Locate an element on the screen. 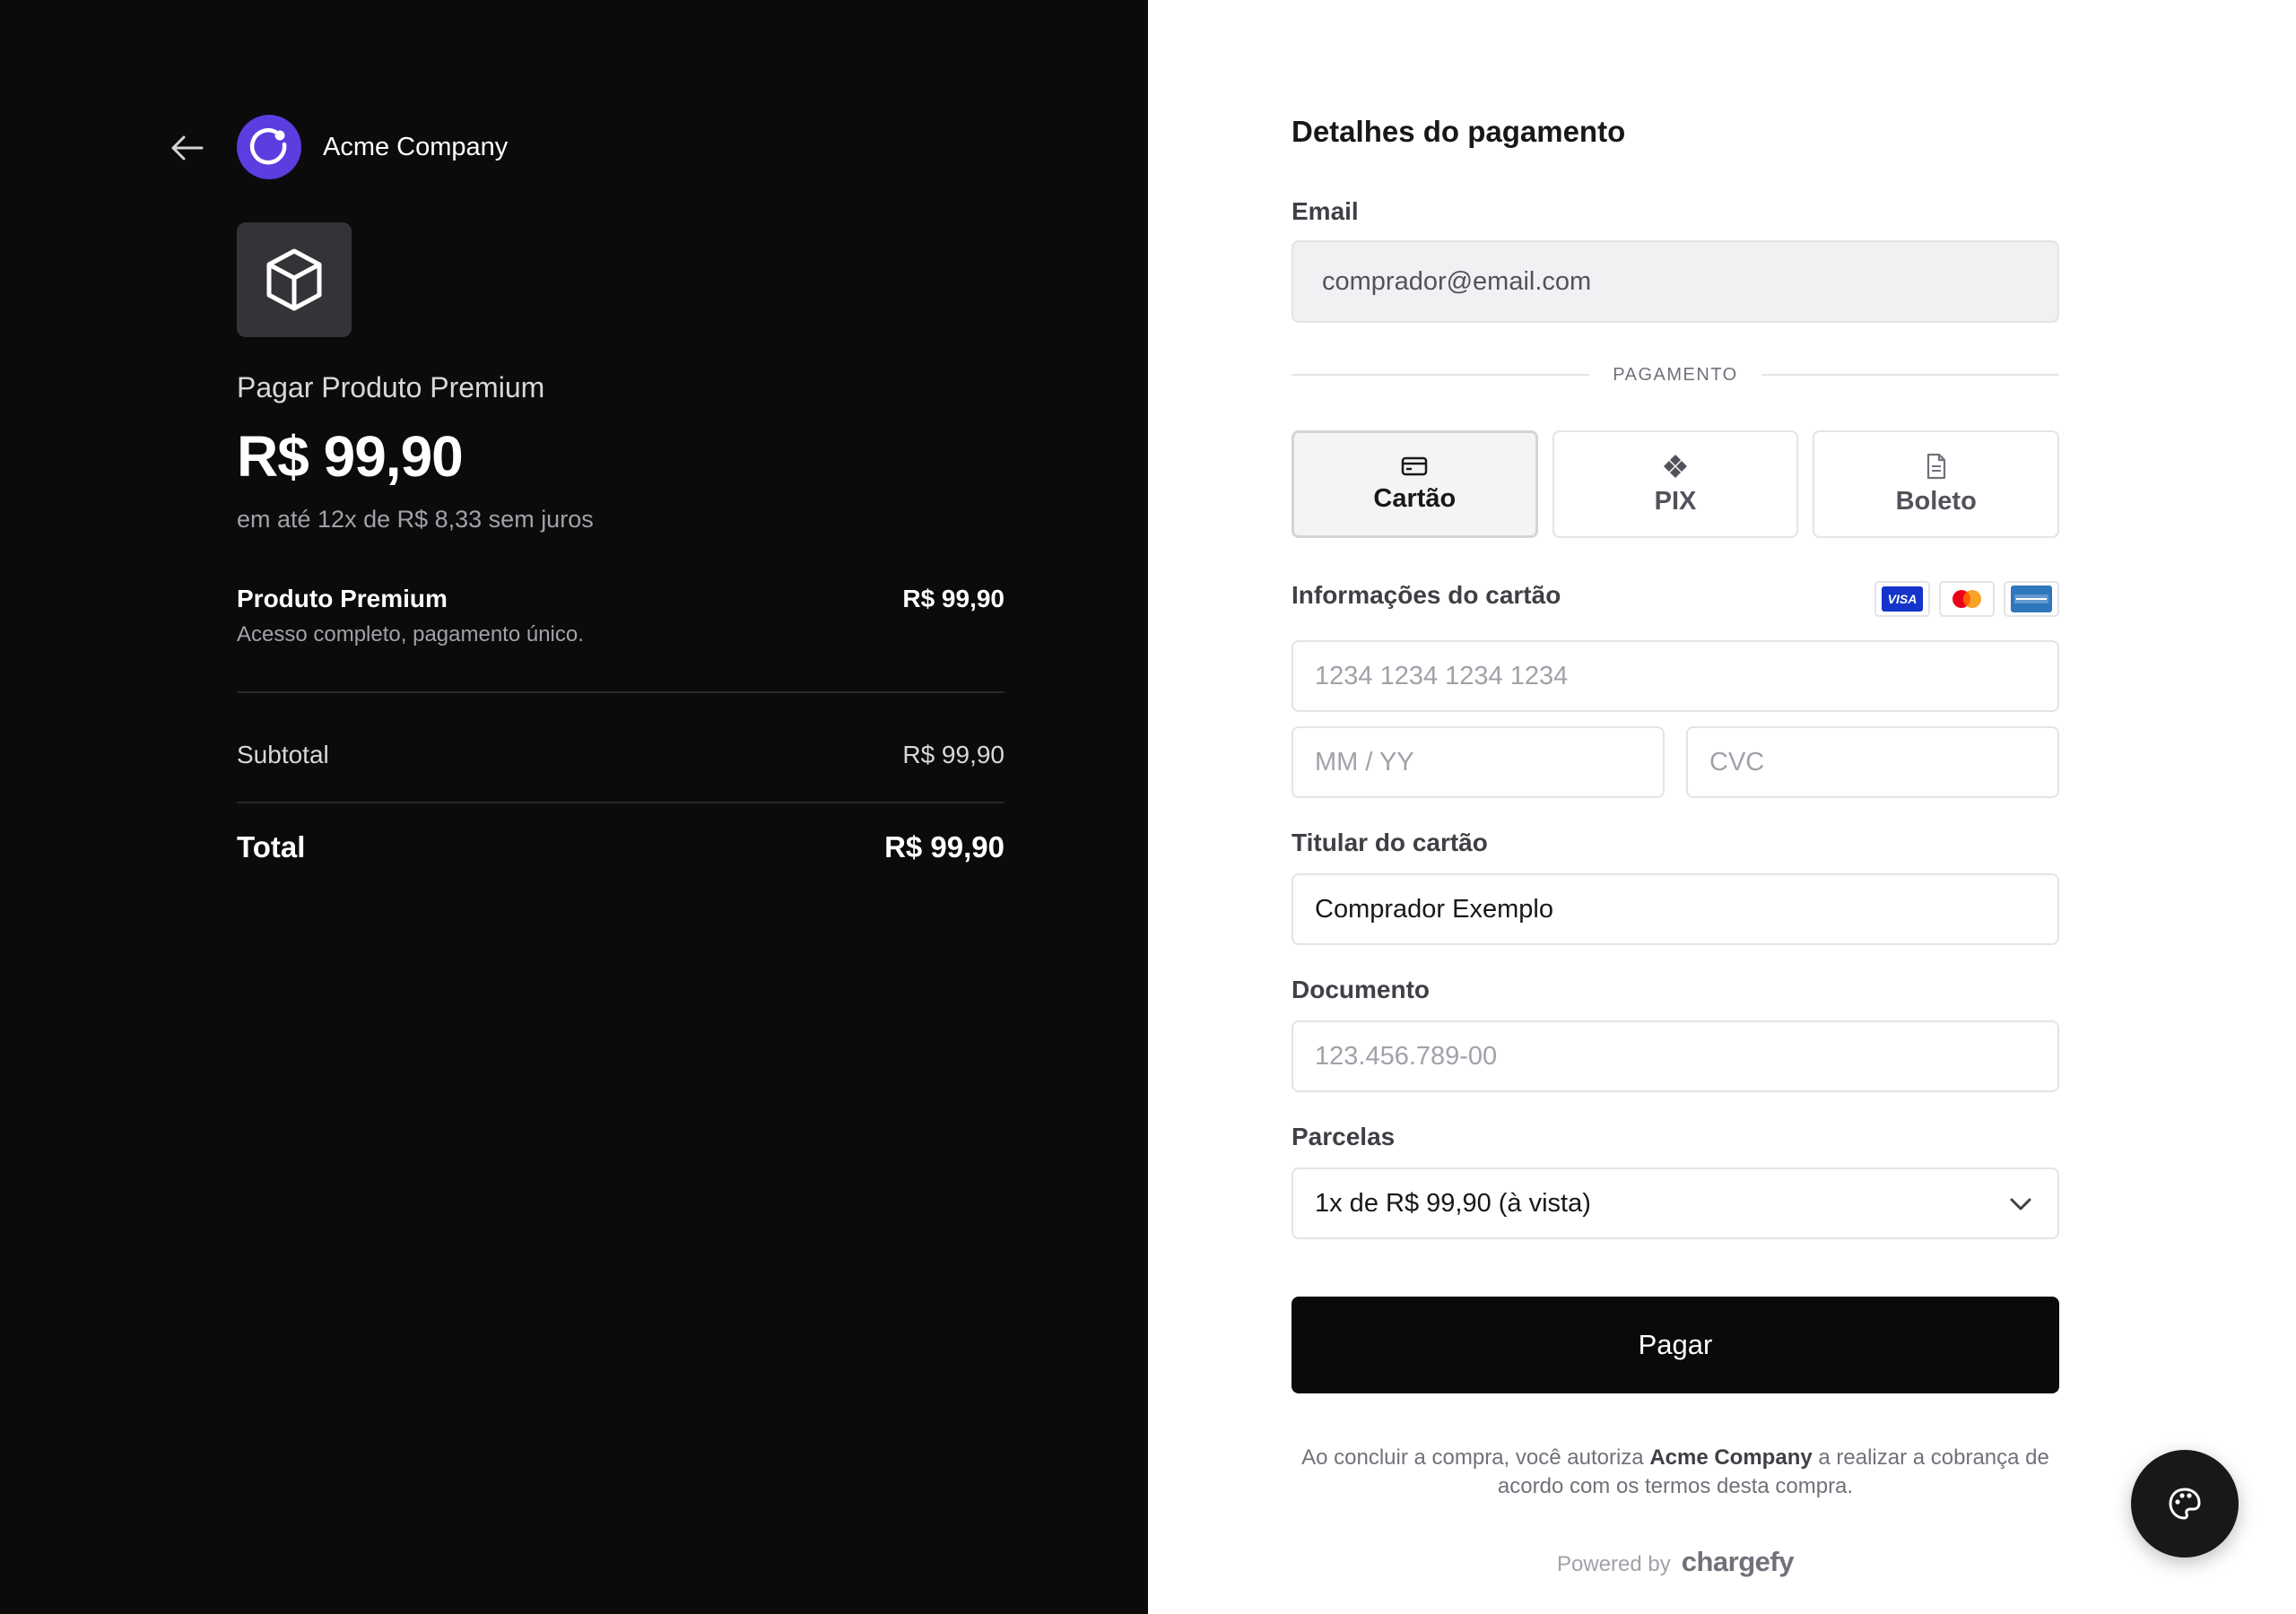 This screenshot has width=2296, height=1614. payment-method-pix: PIX is located at coordinates (1675, 484).